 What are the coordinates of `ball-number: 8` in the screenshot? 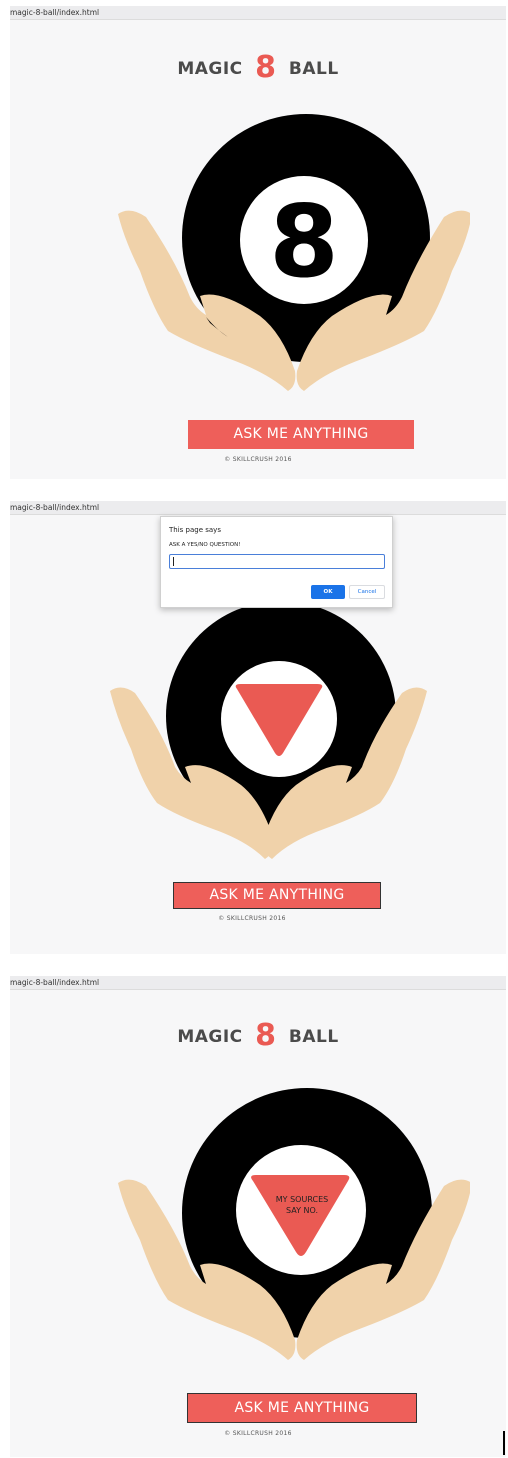 It's located at (304, 241).